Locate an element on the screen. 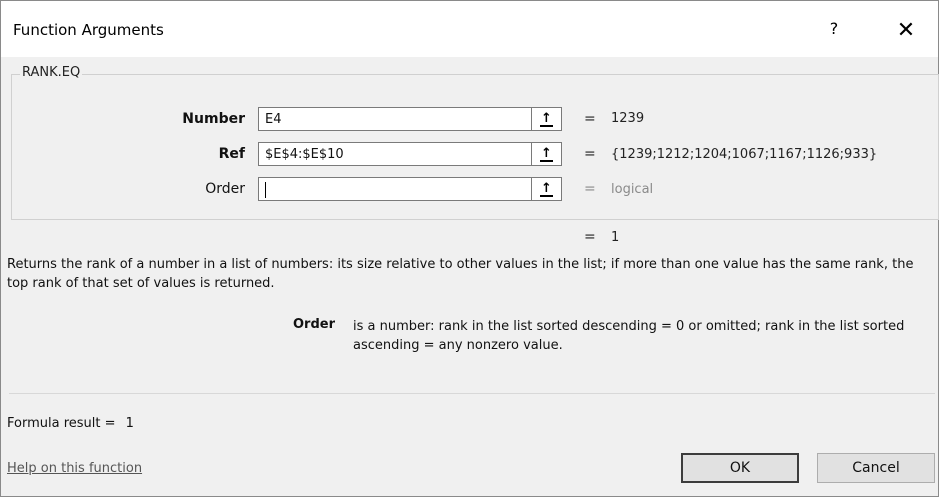 Image resolution: width=939 pixels, height=497 pixels. order-result: logical is located at coordinates (632, 189).